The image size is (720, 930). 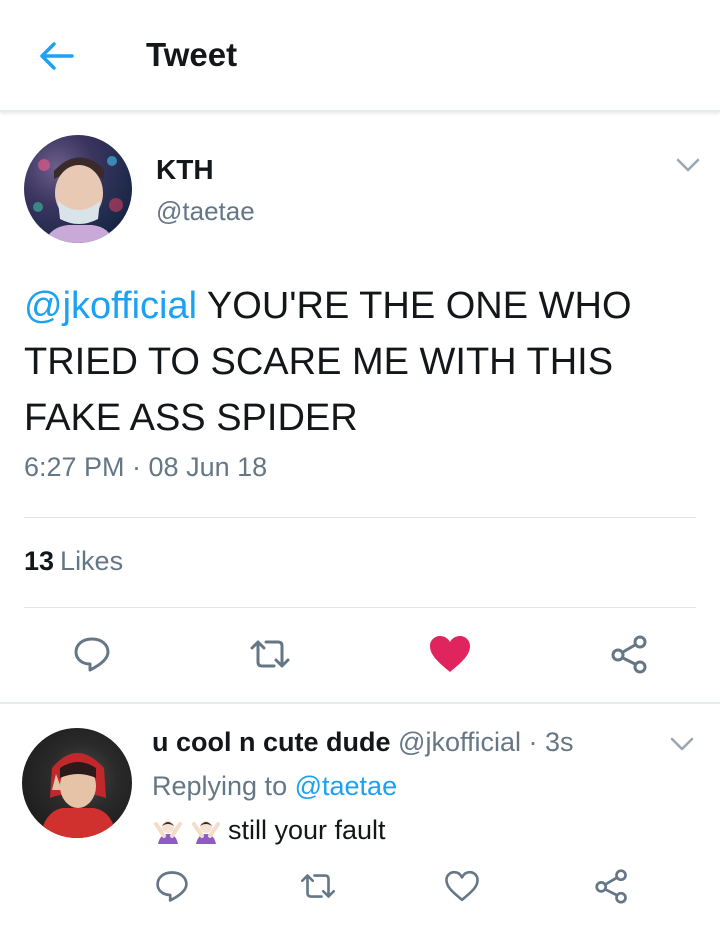 I want to click on reply-text: still your fault, so click(x=307, y=829).